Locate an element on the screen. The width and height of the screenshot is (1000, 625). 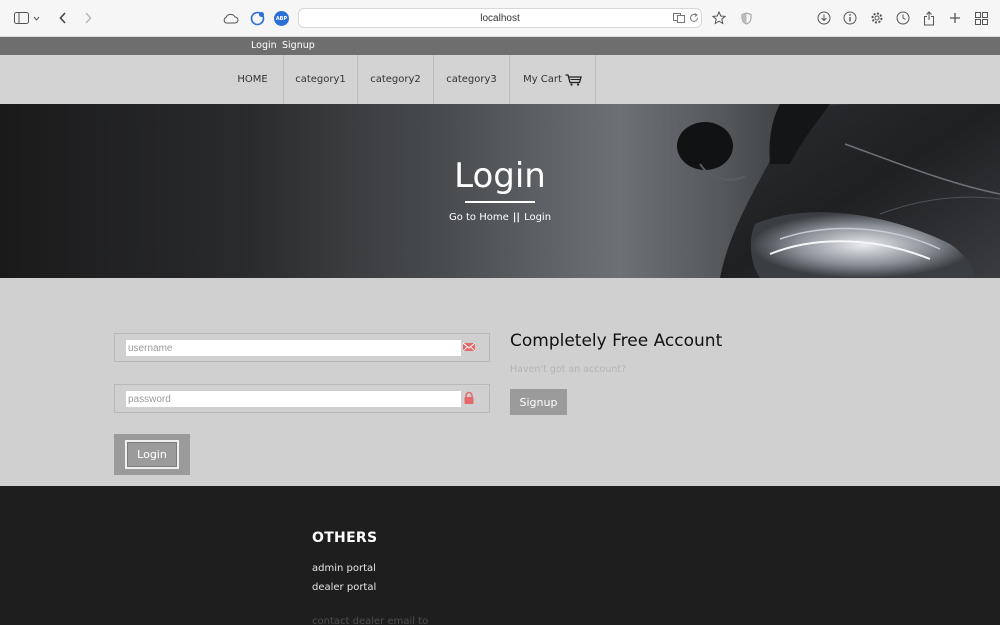
auth-bar: Login Signup is located at coordinates (500, 46).